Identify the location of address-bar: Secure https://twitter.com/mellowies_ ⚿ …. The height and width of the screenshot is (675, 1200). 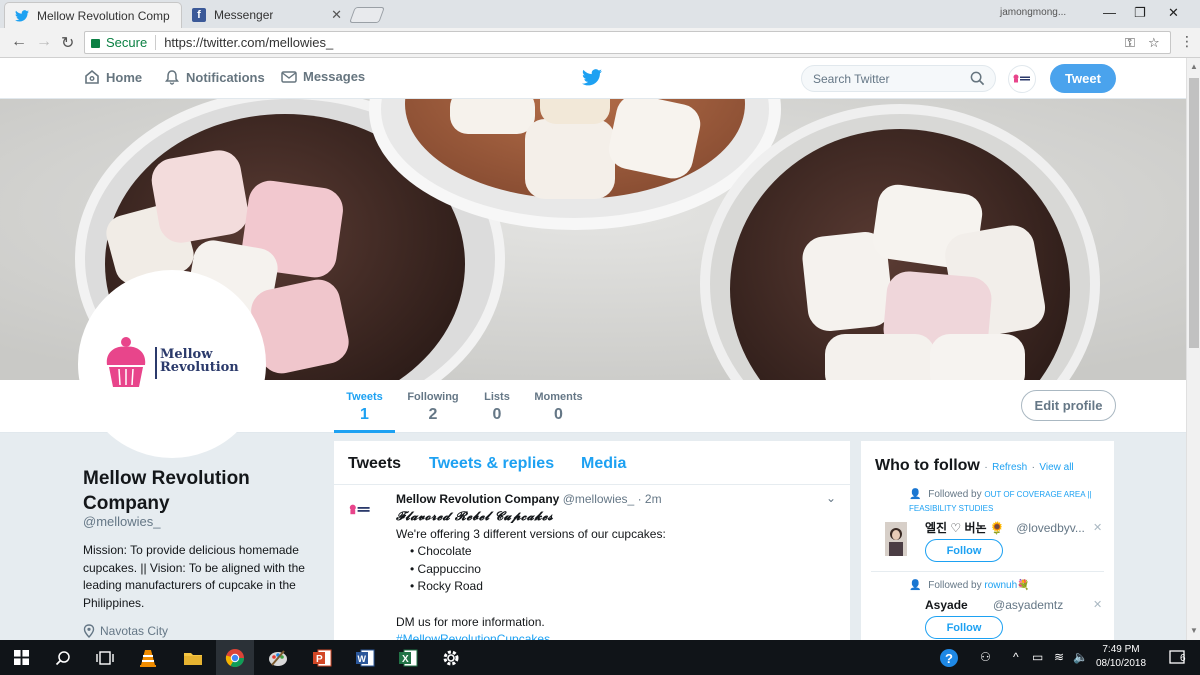
(627, 42).